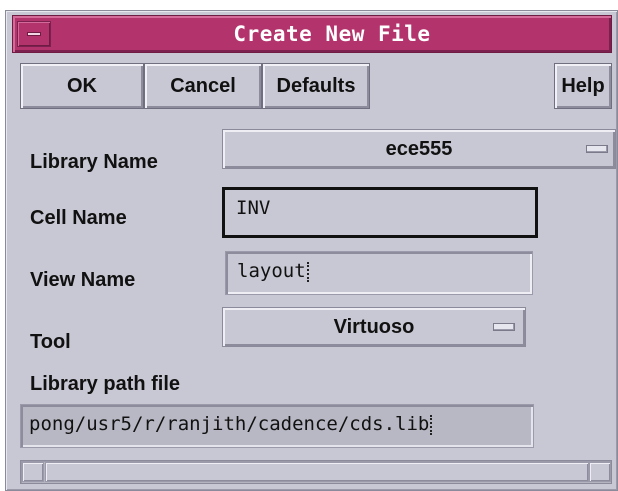  Describe the element at coordinates (33, 472) in the screenshot. I see `scroll-left-arrow-icon` at that location.